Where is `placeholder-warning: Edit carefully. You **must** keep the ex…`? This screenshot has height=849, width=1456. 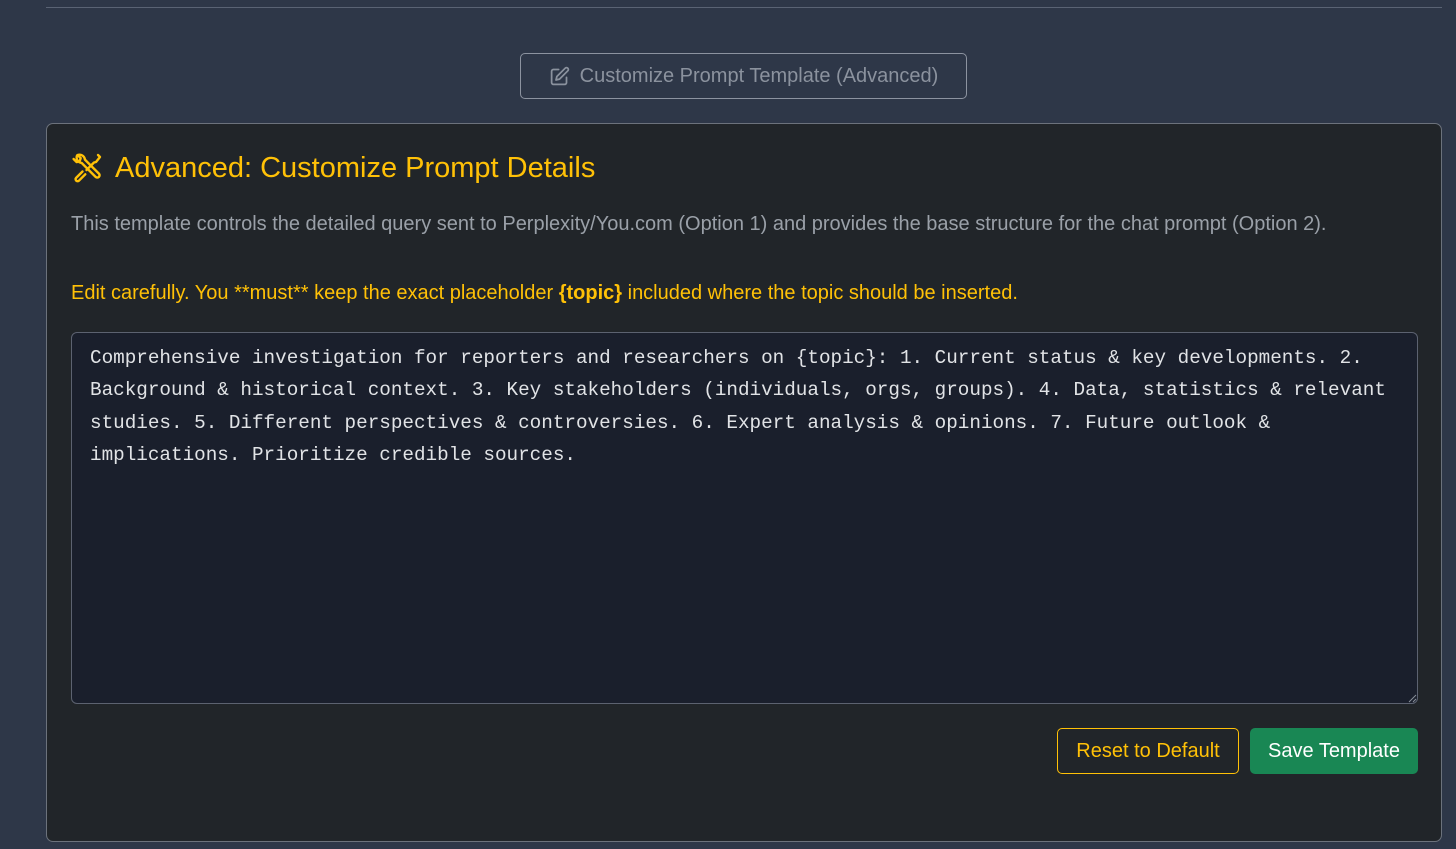
placeholder-warning: Edit carefully. You **must** keep the ex… is located at coordinates (746, 293).